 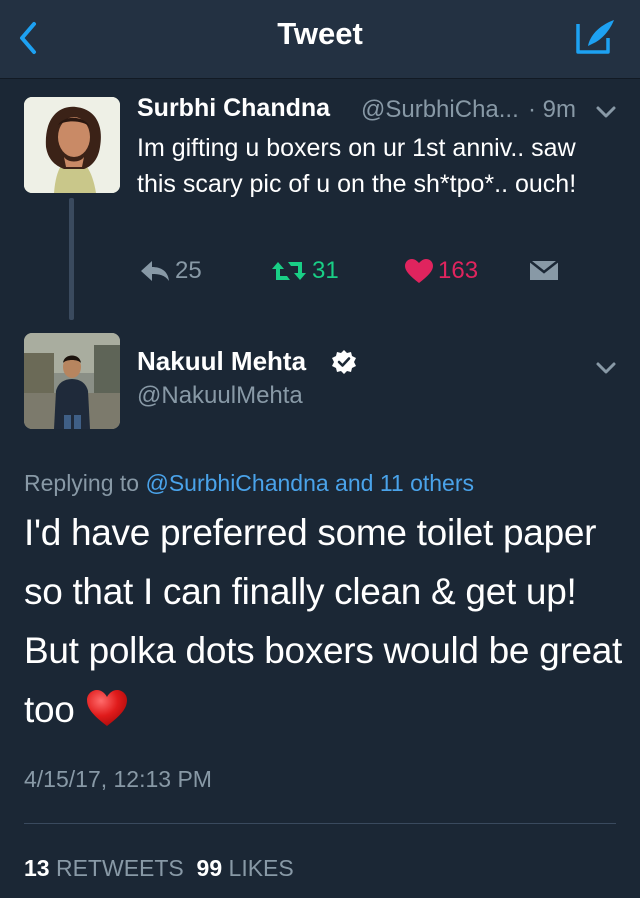 I want to click on retweet-count: 31, so click(x=325, y=270).